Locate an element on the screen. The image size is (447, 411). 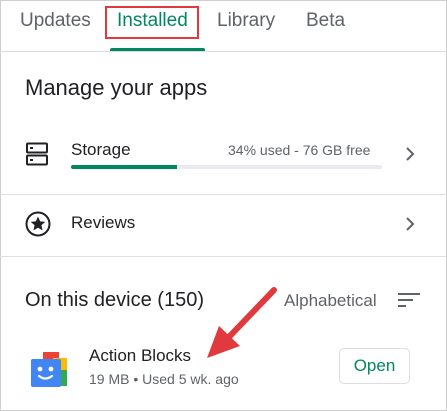
tab-library: Library is located at coordinates (246, 21).